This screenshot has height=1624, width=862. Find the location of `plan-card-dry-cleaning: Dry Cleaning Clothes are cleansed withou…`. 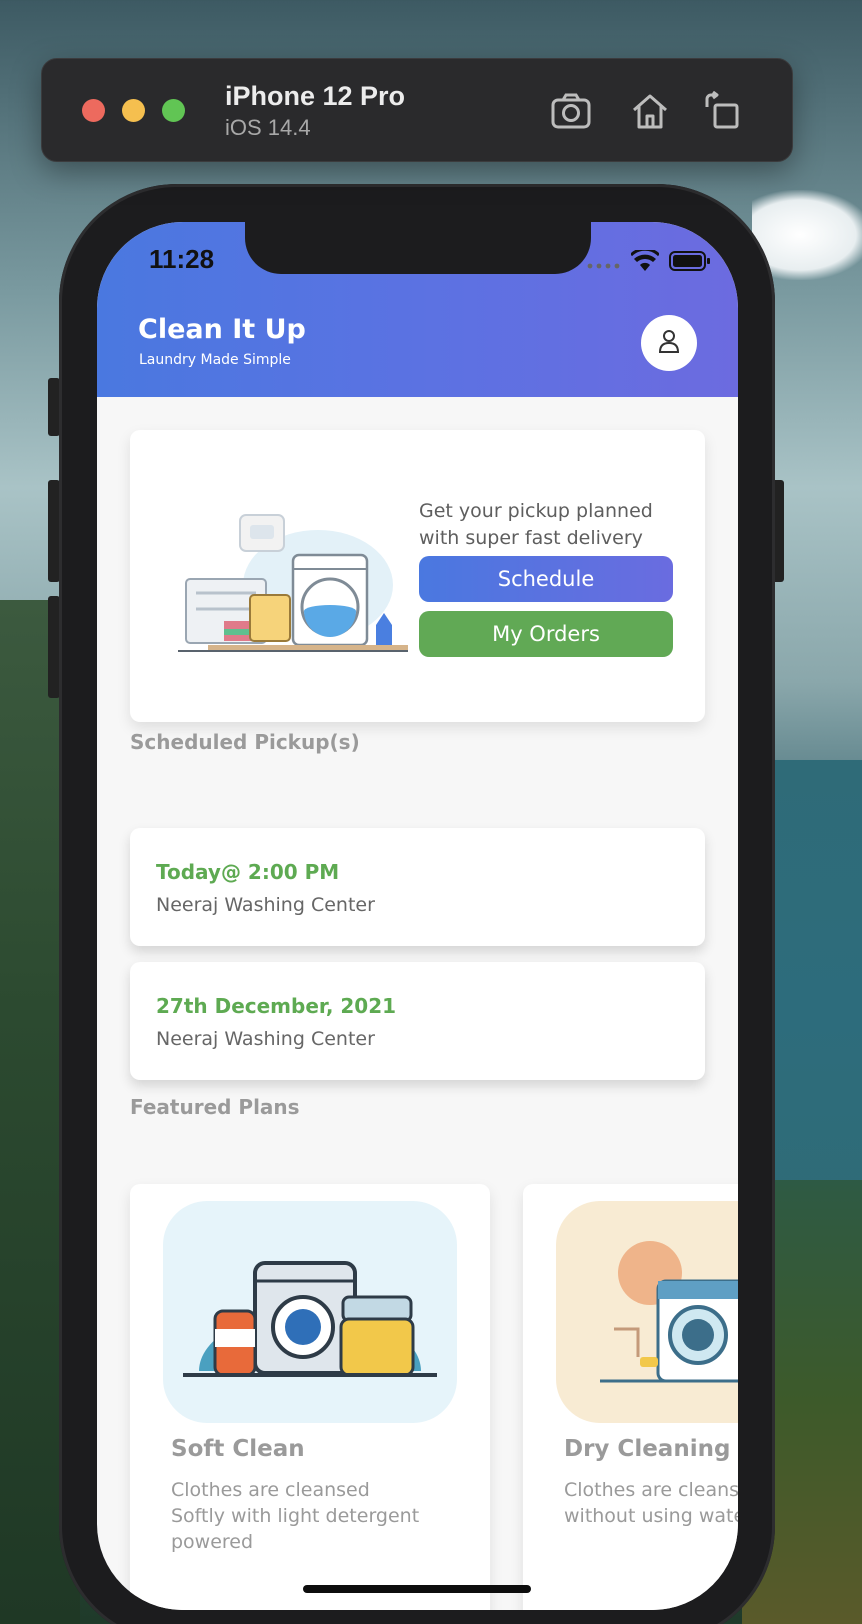

plan-card-dry-cleaning: Dry Cleaning Clothes are cleansed withou… is located at coordinates (630, 1397).